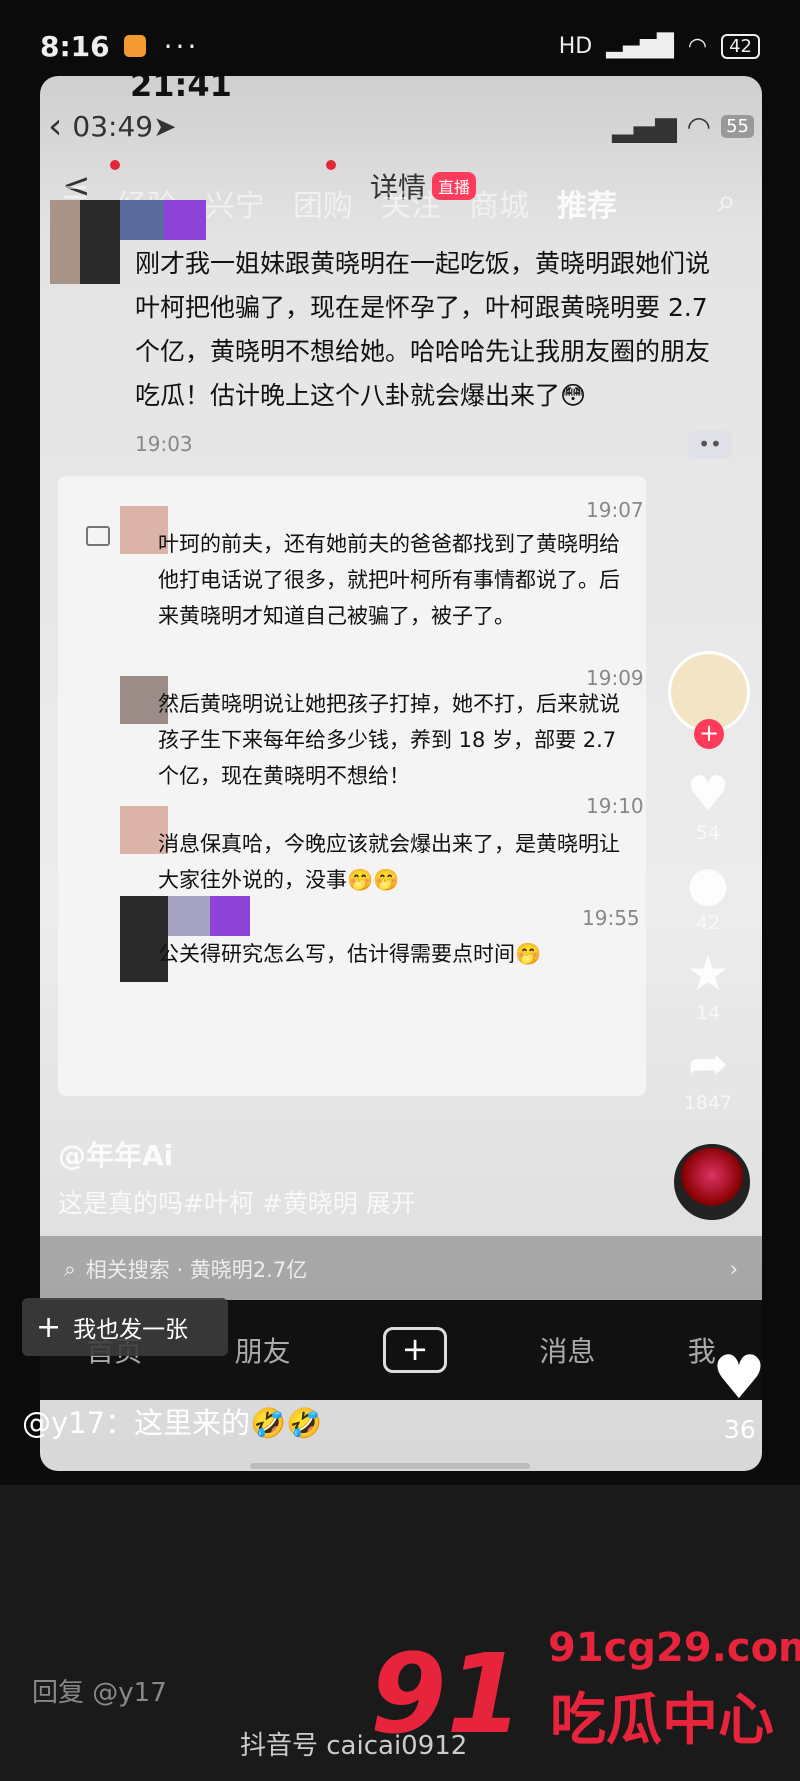 Image resolution: width=800 pixels, height=1781 pixels. What do you see at coordinates (708, 1103) in the screenshot?
I see `share-count: 1847` at bounding box center [708, 1103].